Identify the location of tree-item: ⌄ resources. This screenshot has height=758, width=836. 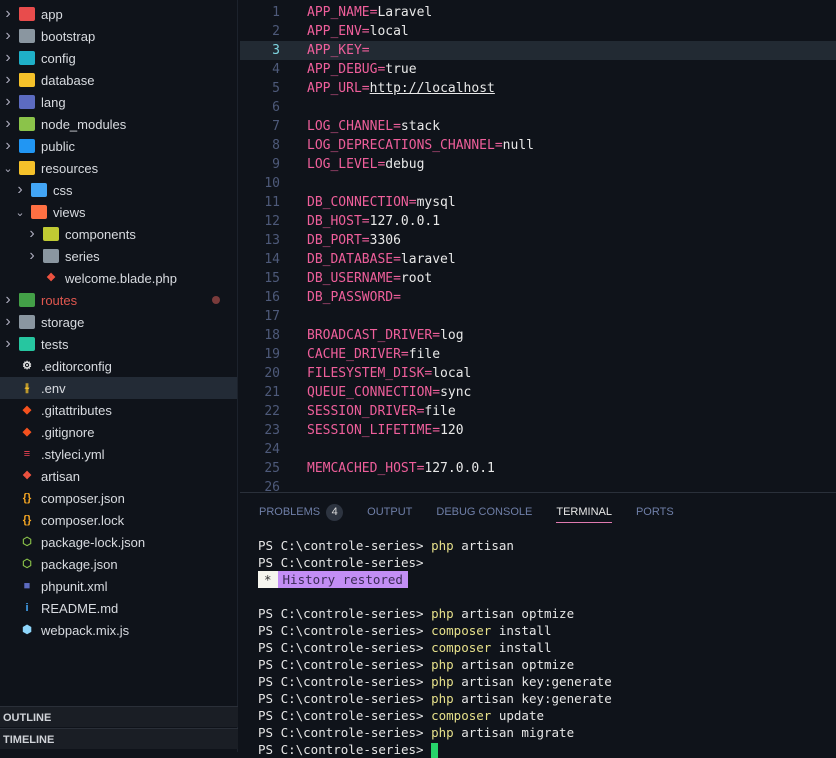
(118, 168).